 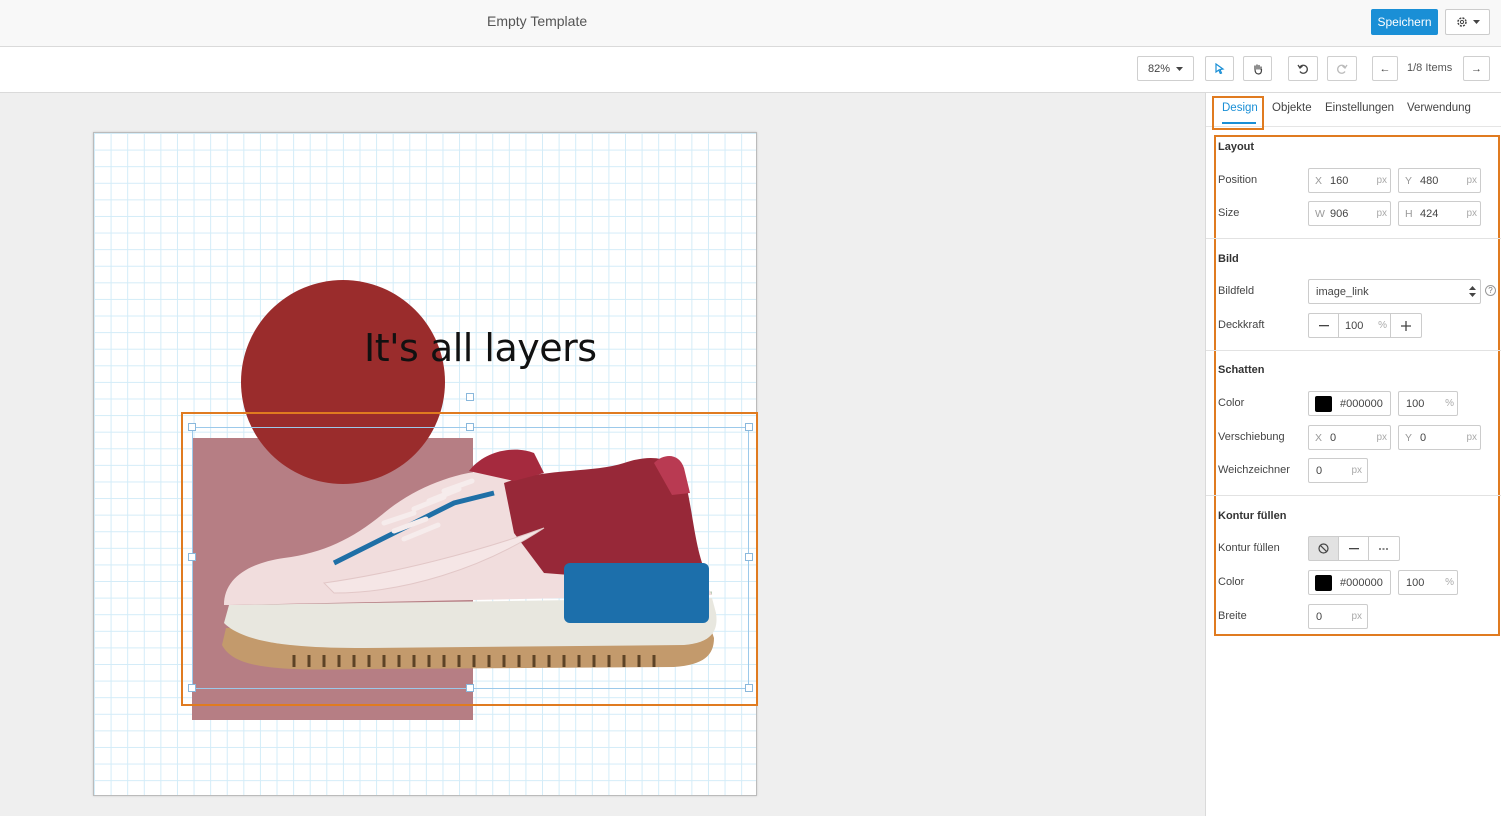 I want to click on select-arrows-icon, so click(x=1472, y=291).